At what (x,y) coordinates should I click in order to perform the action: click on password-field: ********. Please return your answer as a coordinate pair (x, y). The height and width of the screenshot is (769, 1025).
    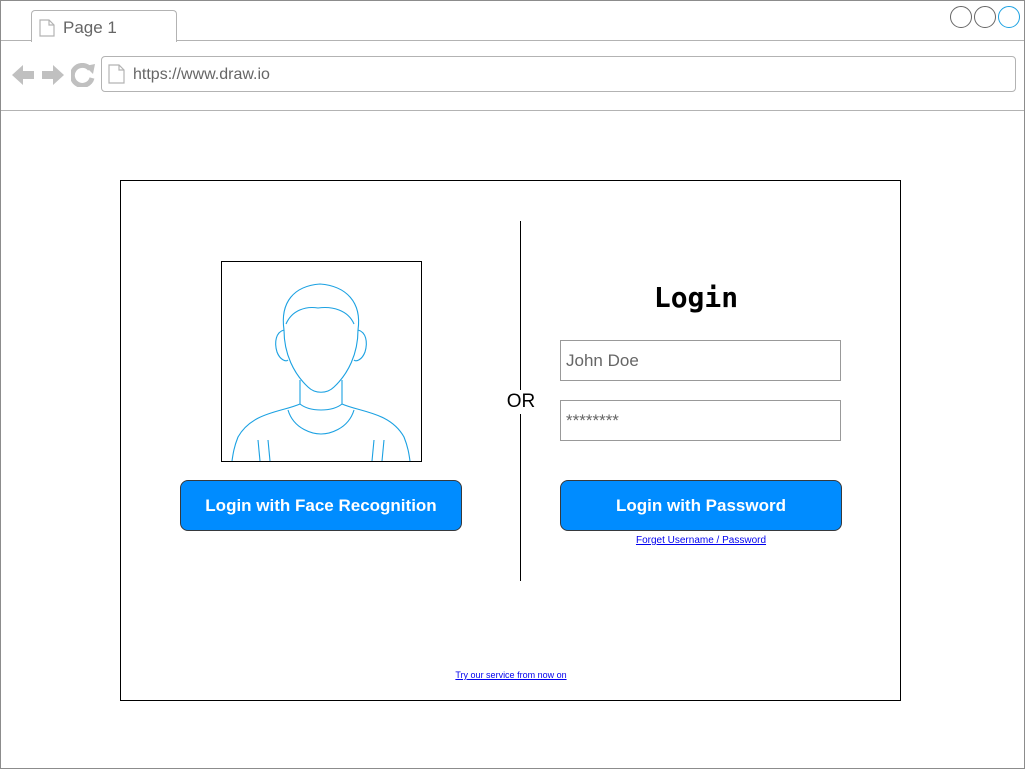
    Looking at the image, I should click on (700, 420).